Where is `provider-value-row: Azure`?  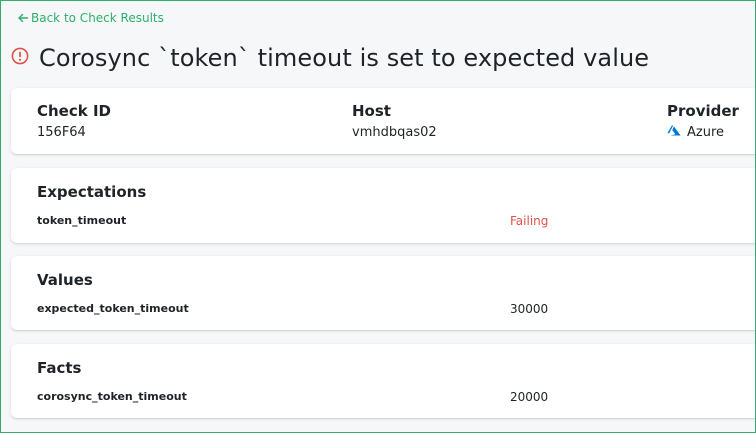
provider-value-row: Azure is located at coordinates (703, 132).